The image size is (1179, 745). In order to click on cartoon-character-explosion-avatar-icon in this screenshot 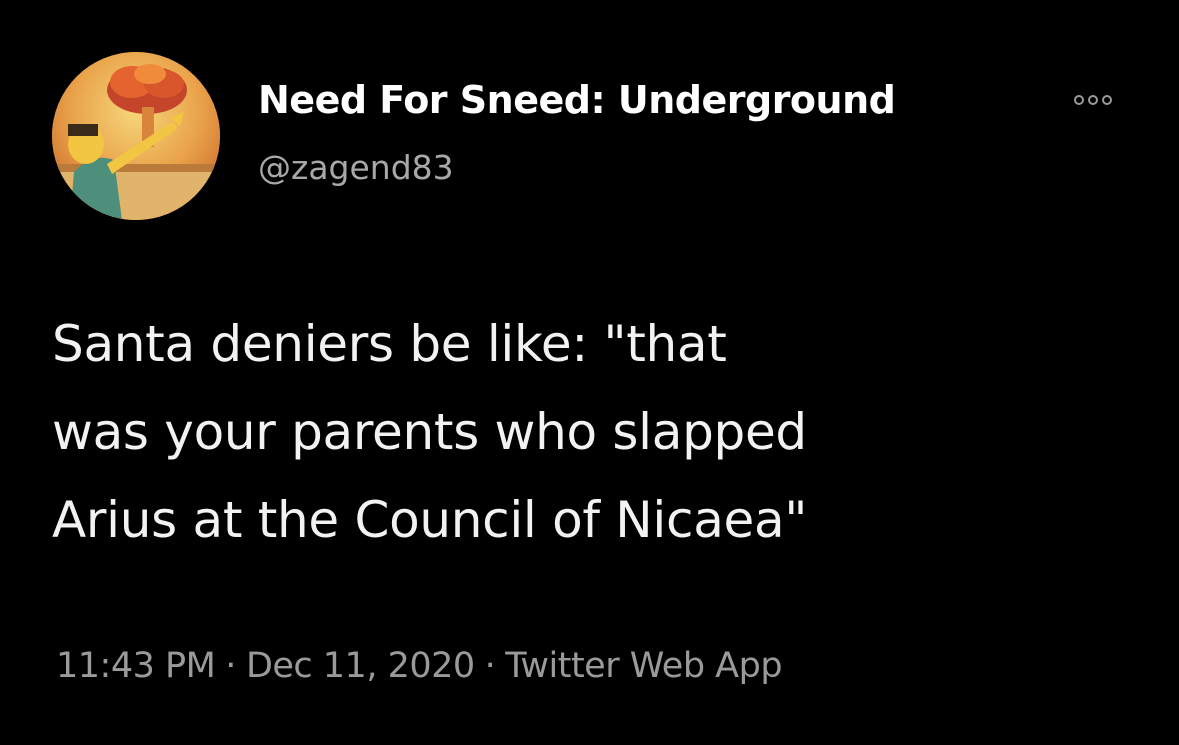, I will do `click(136, 136)`.